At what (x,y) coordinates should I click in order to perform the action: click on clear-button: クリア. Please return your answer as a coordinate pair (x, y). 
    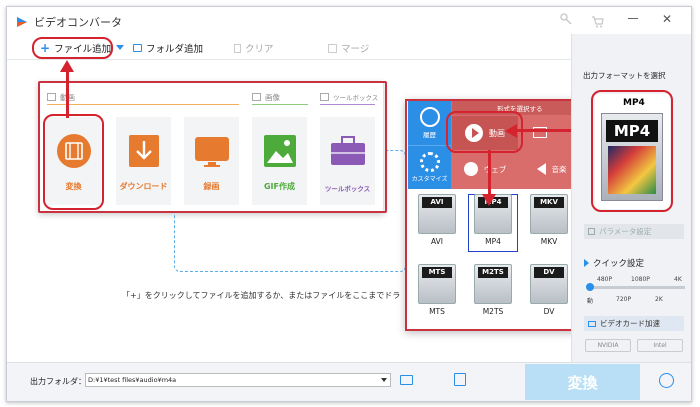
    Looking at the image, I should click on (254, 48).